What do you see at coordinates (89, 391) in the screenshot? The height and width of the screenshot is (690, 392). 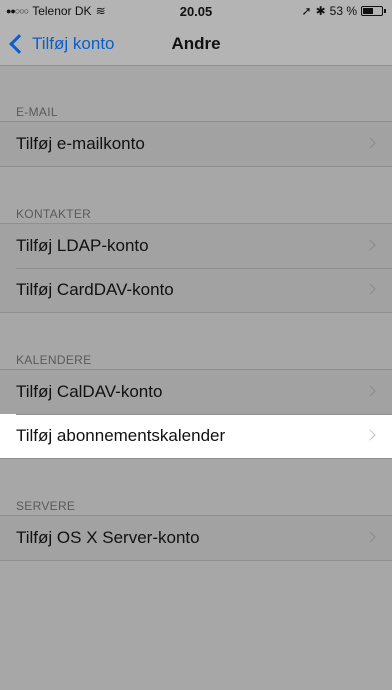 I see `row-label: Tilføj CalDAV-konto` at bounding box center [89, 391].